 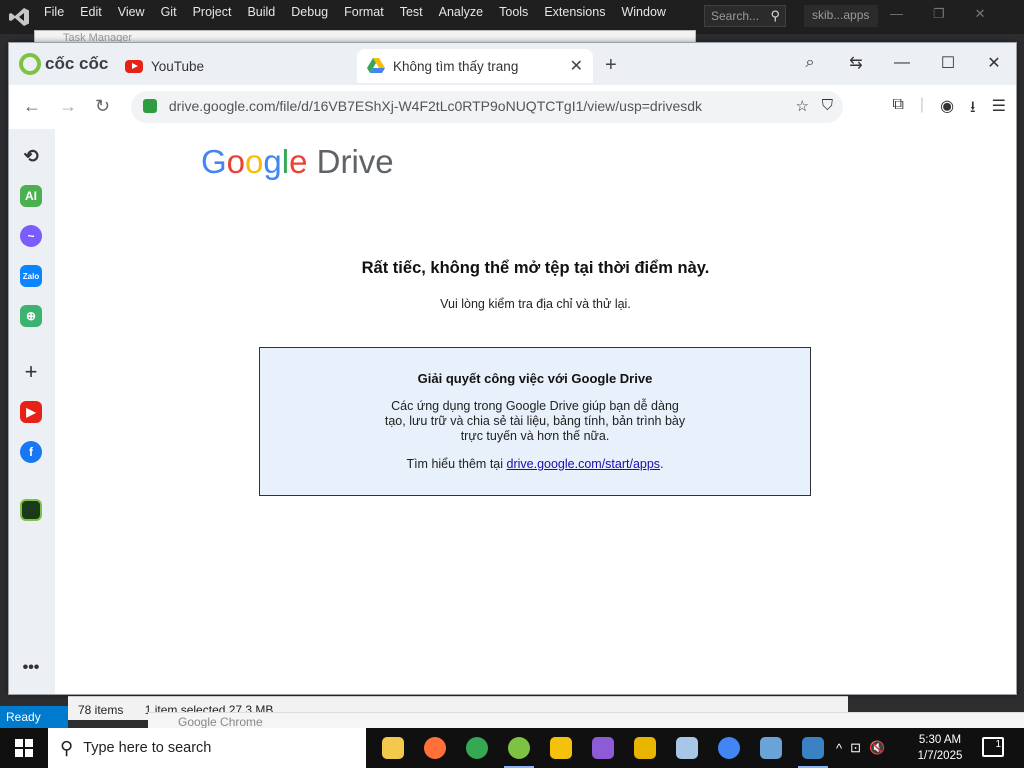 What do you see at coordinates (131, 12) in the screenshot?
I see `menu-view: View` at bounding box center [131, 12].